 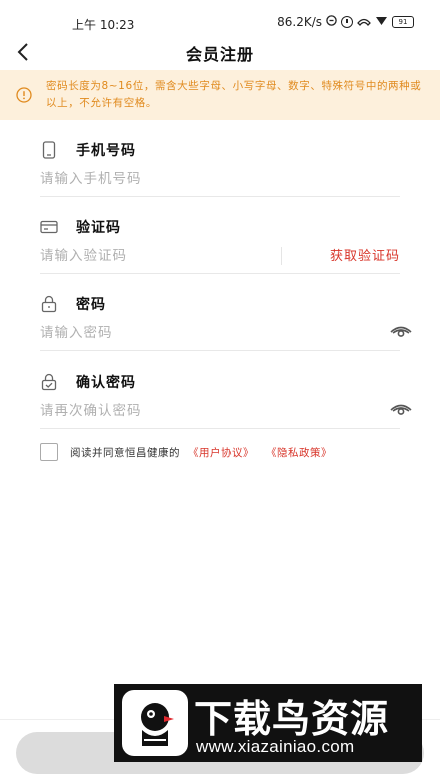 I want to click on code-input, so click(x=155, y=256).